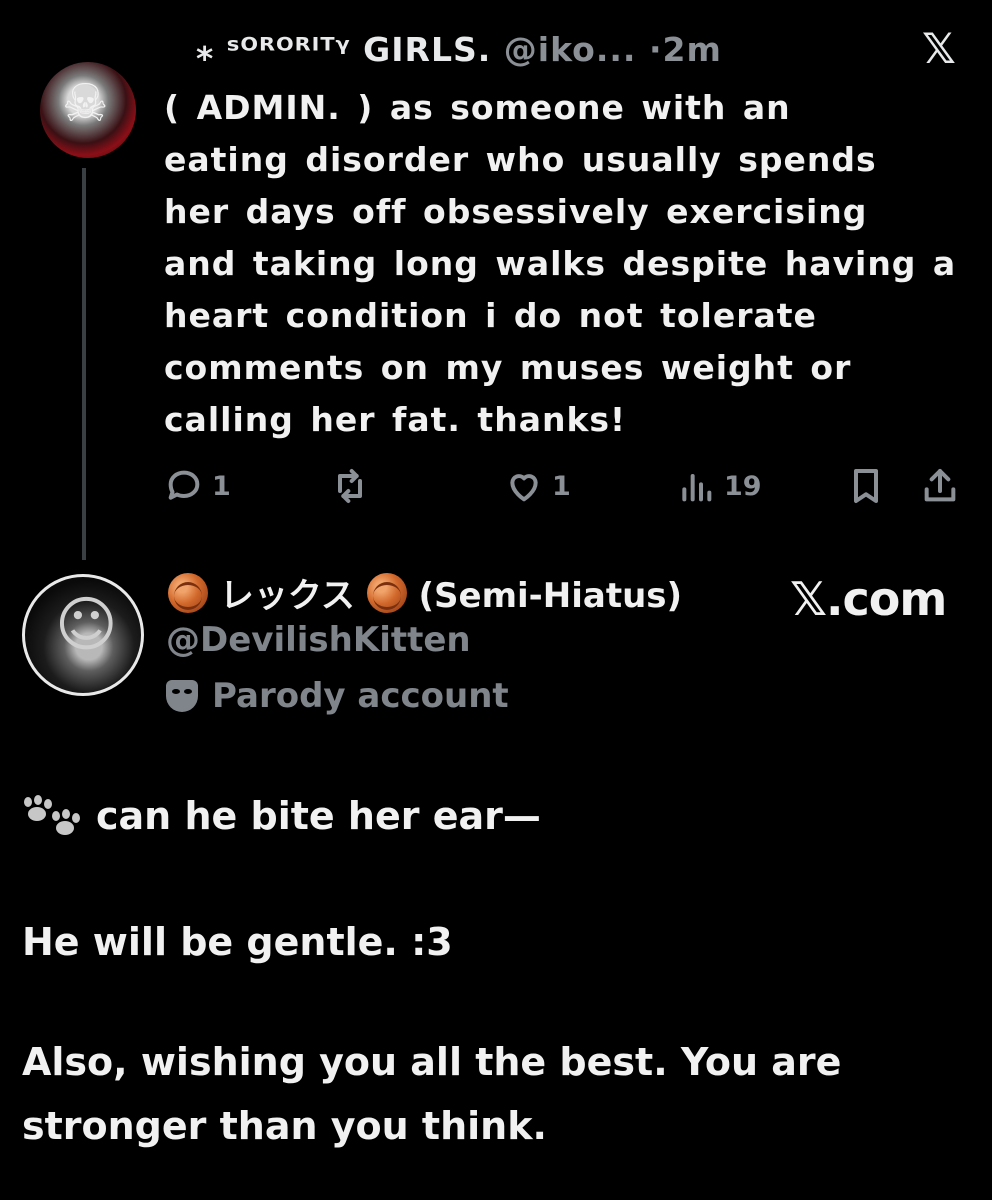  What do you see at coordinates (550, 596) in the screenshot?
I see `tweet2-display-name-suffix: (Semi-Hiatus)` at bounding box center [550, 596].